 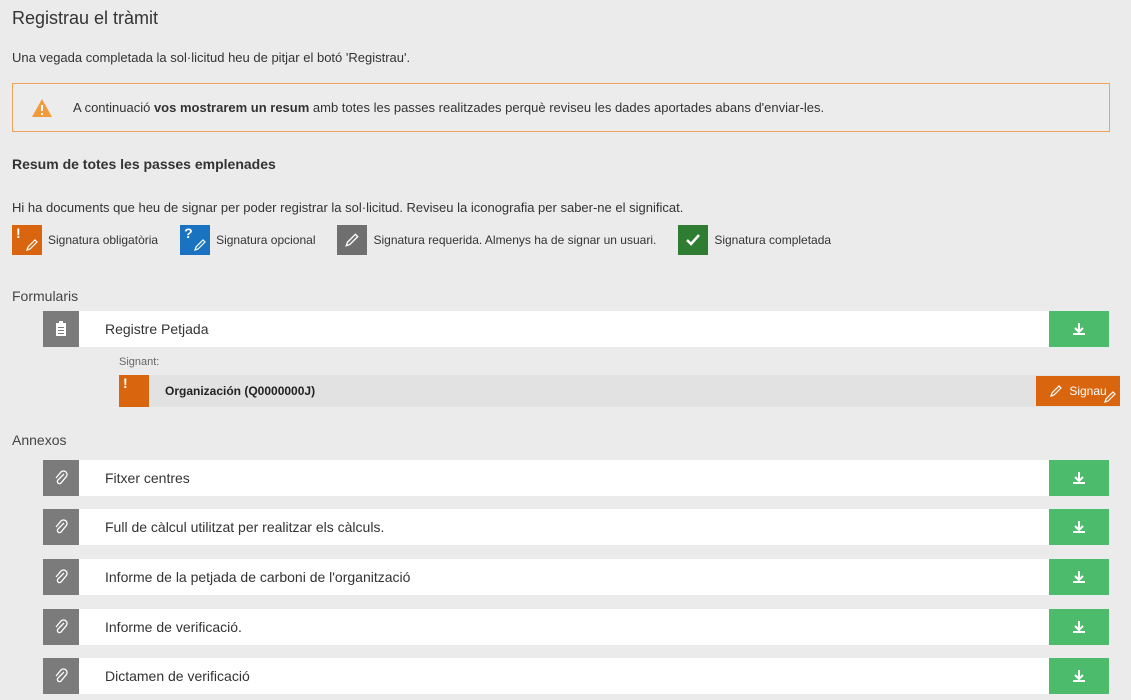 What do you see at coordinates (231, 107) in the screenshot?
I see `alert-text-bold: vos mostrarem un resum` at bounding box center [231, 107].